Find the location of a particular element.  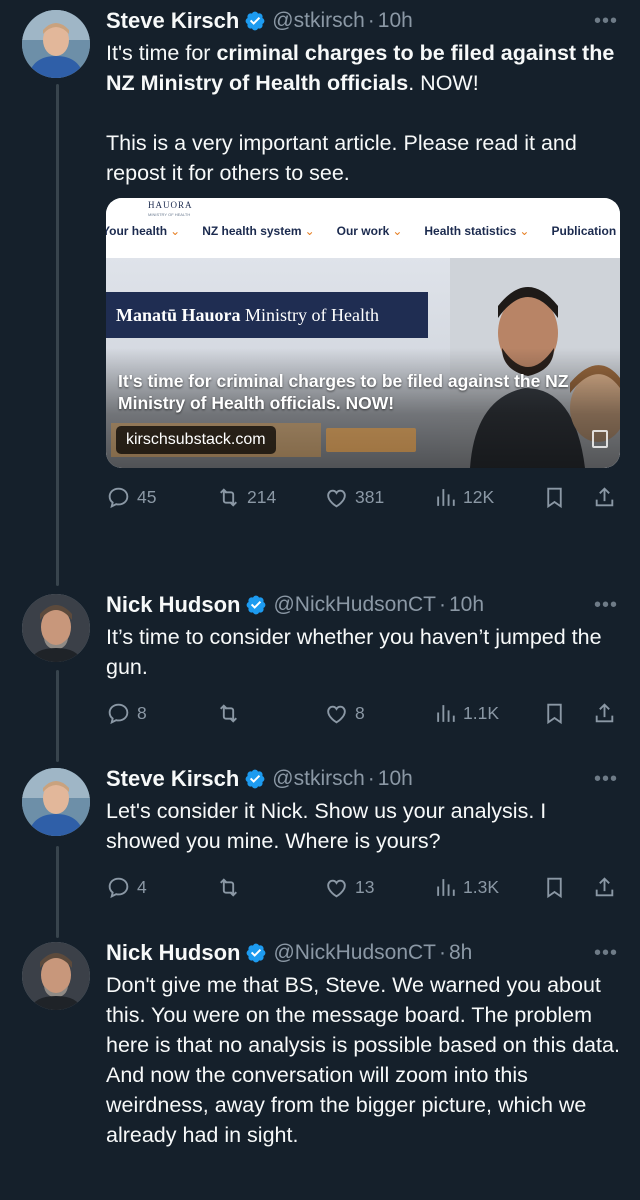

views-button: 1.3K is located at coordinates (465, 887).